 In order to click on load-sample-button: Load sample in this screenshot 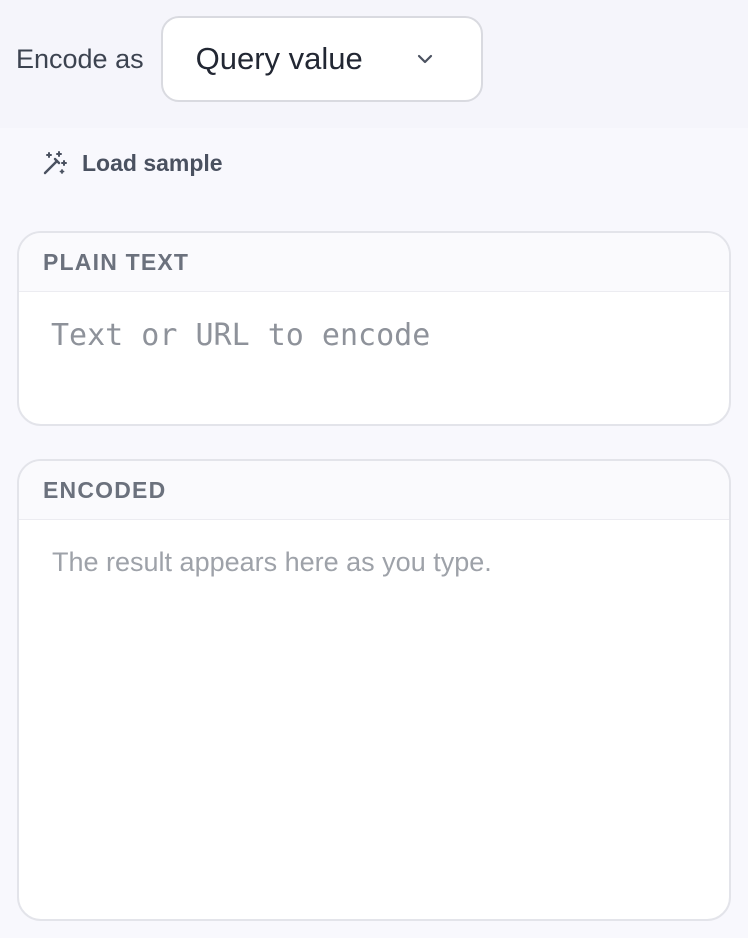, I will do `click(132, 163)`.